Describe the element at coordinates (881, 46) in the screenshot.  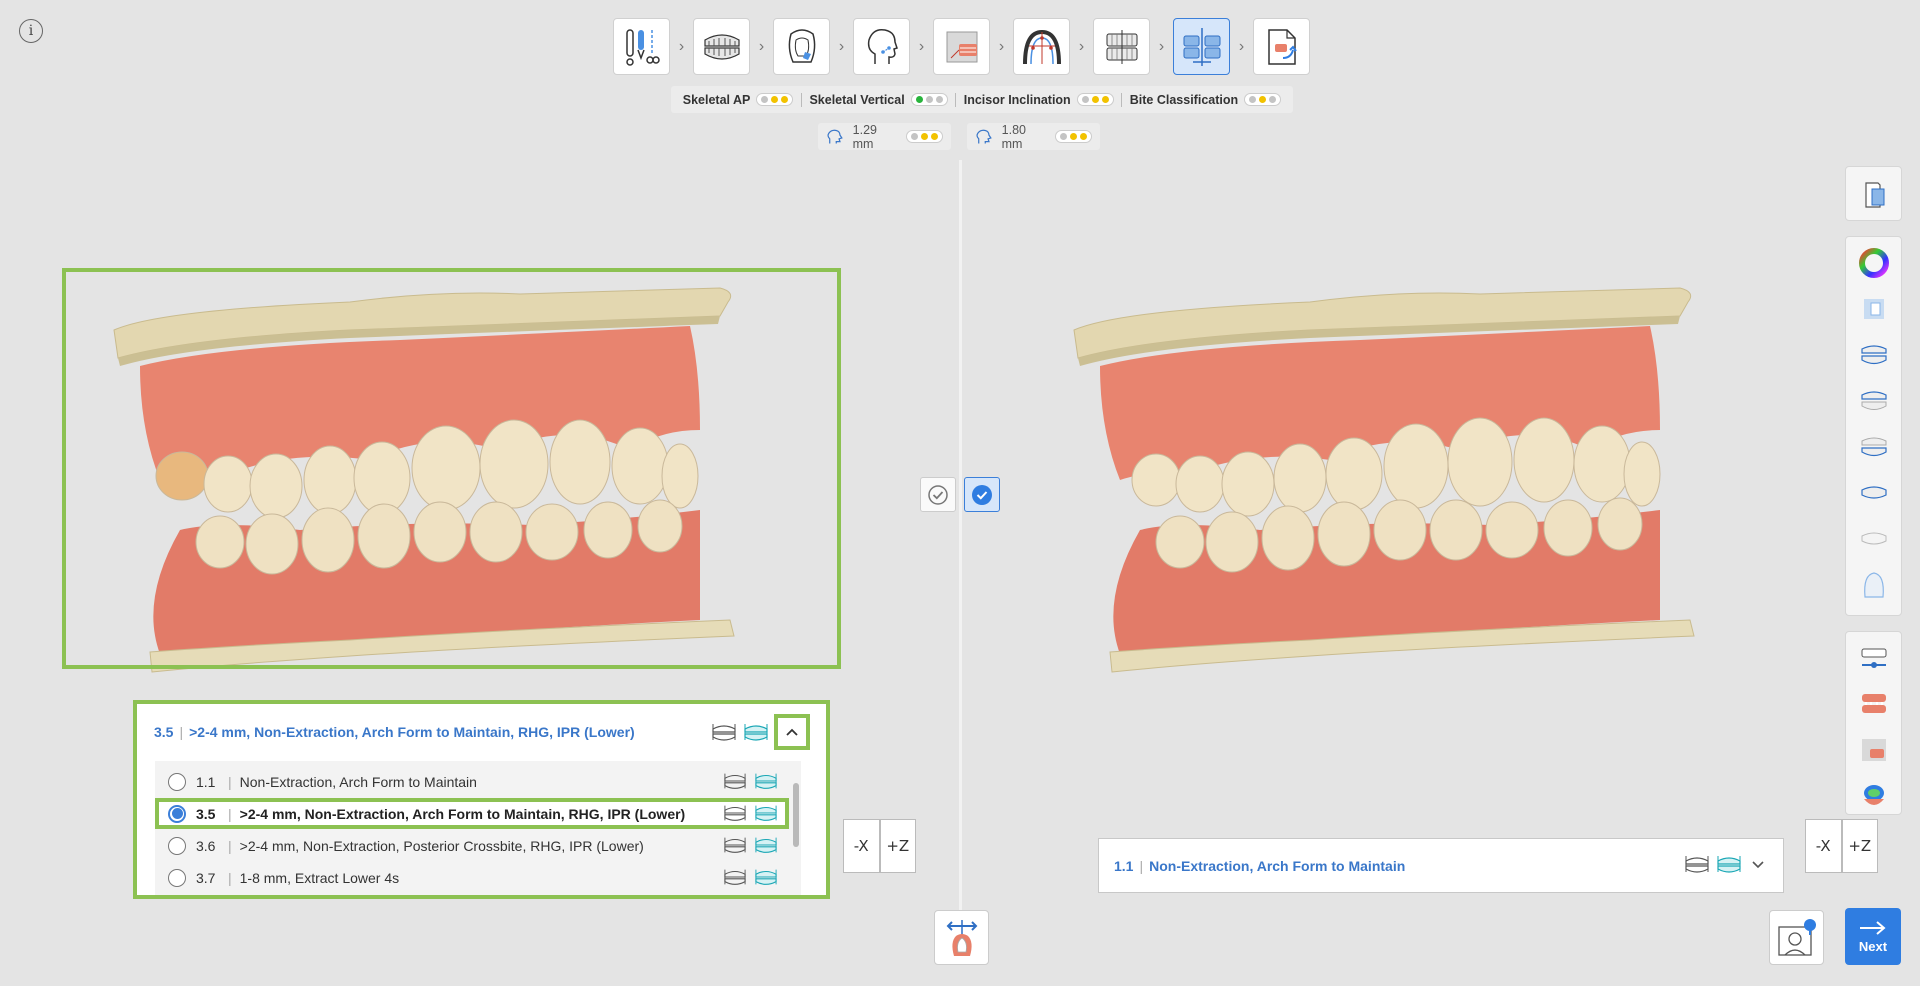
I see `cephalometric-step` at that location.